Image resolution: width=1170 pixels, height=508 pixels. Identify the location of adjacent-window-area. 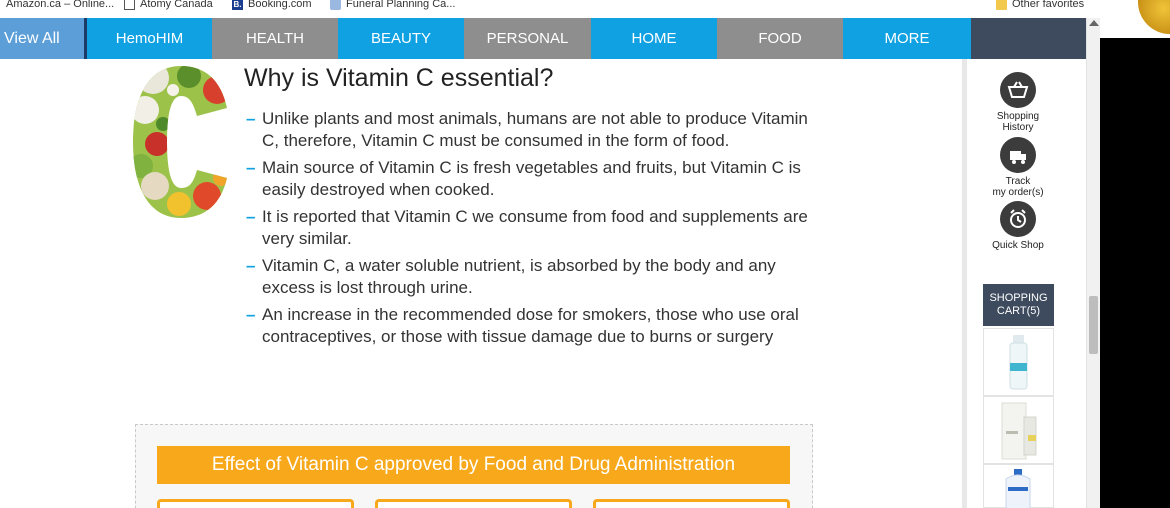
(1135, 254).